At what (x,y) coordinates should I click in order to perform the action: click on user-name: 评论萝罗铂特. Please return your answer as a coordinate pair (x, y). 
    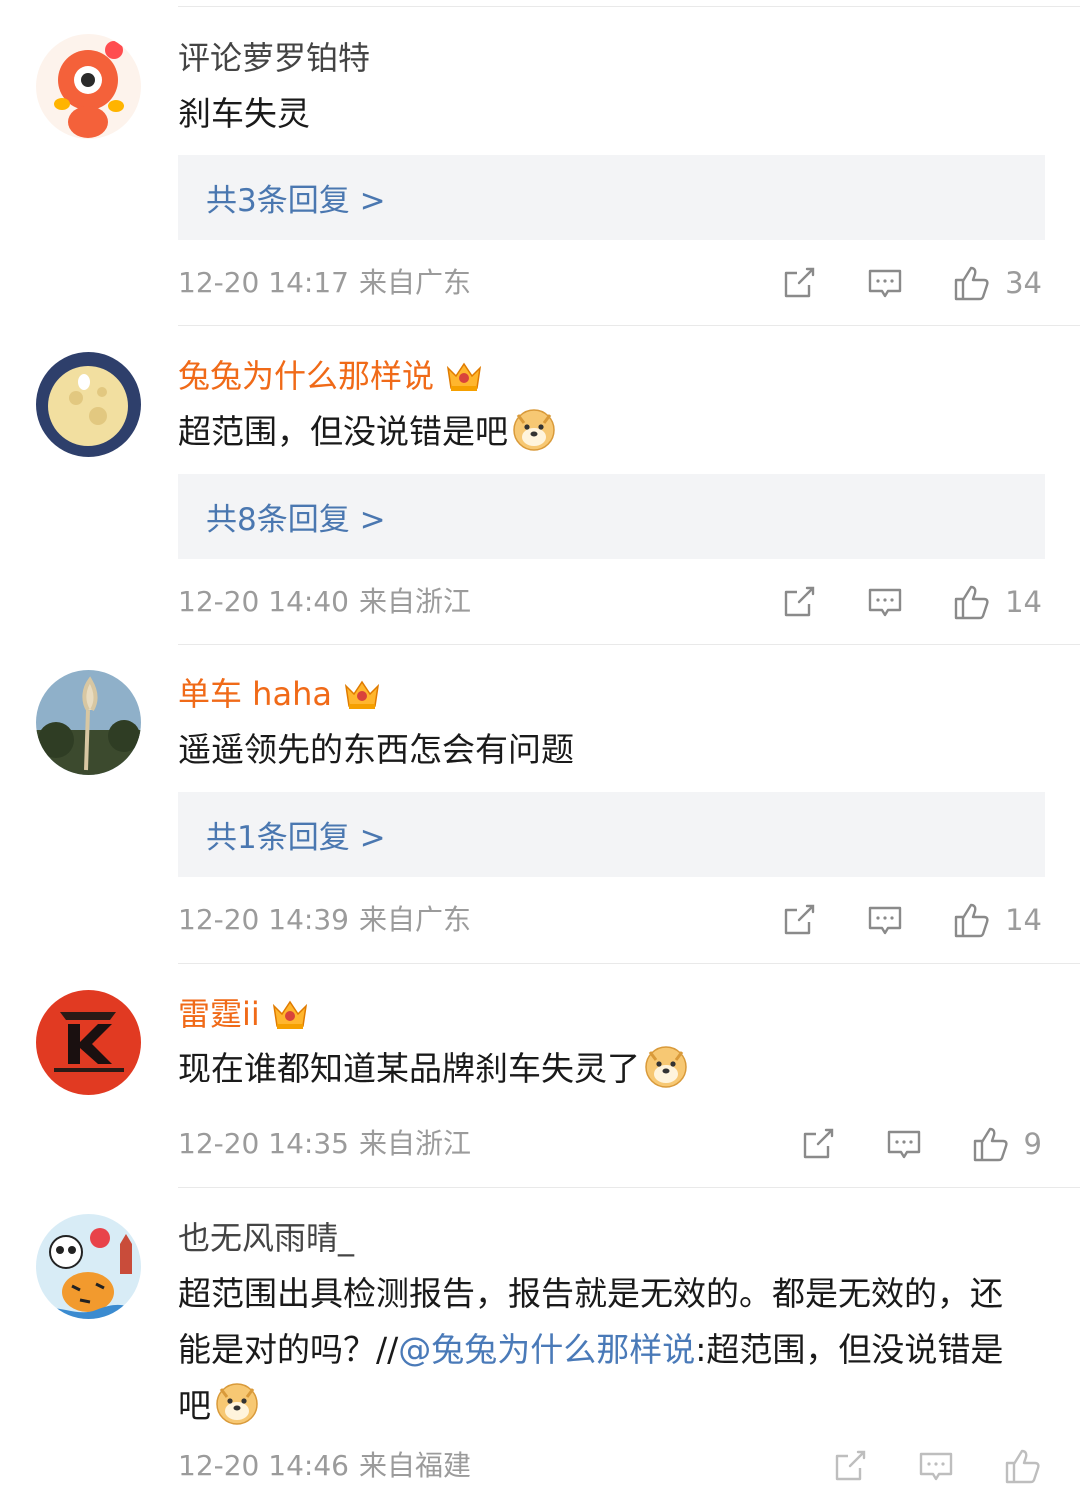
    Looking at the image, I should click on (274, 58).